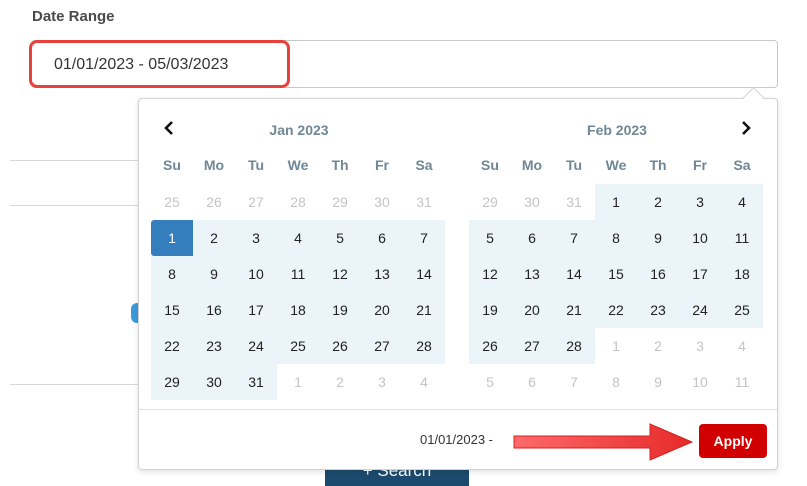  Describe the element at coordinates (169, 130) in the screenshot. I see `chevron-left-icon` at that location.